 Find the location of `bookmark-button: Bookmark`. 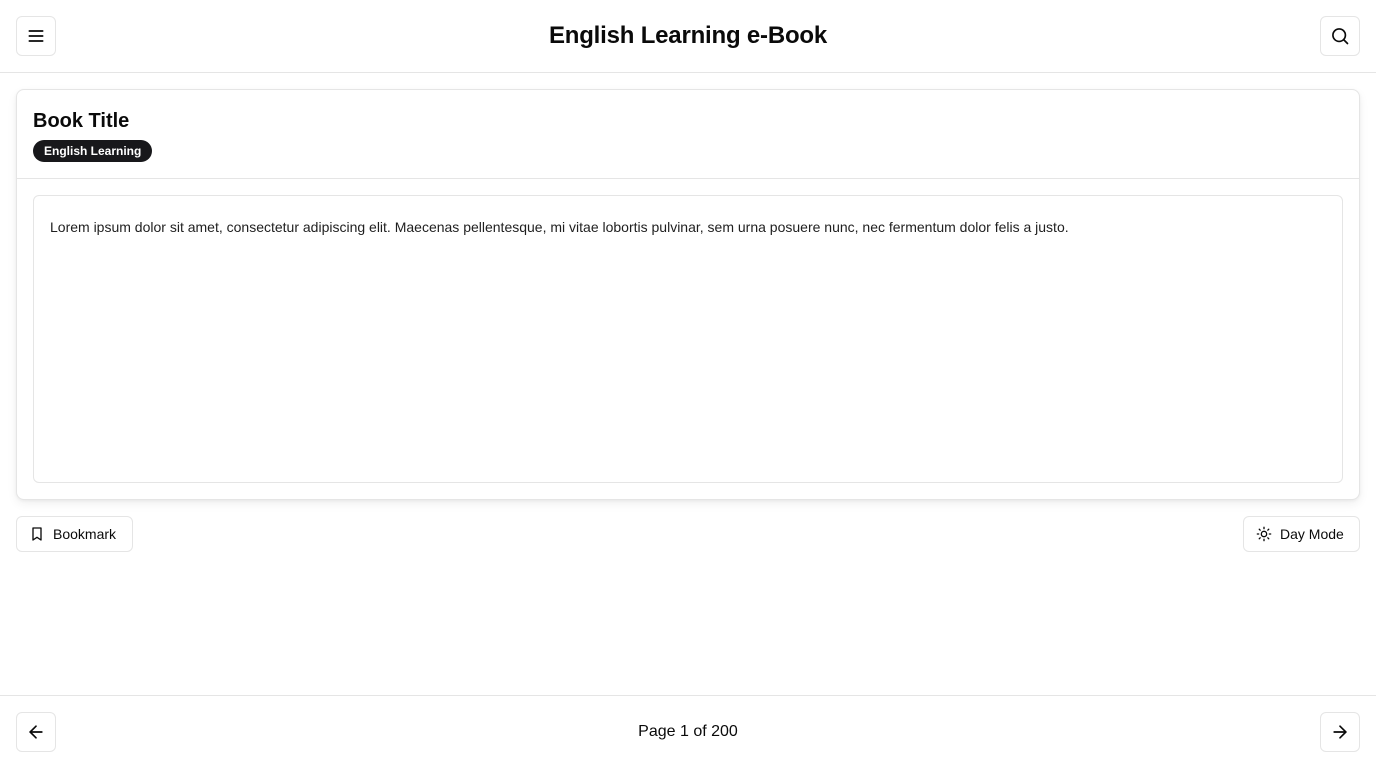

bookmark-button: Bookmark is located at coordinates (74, 534).